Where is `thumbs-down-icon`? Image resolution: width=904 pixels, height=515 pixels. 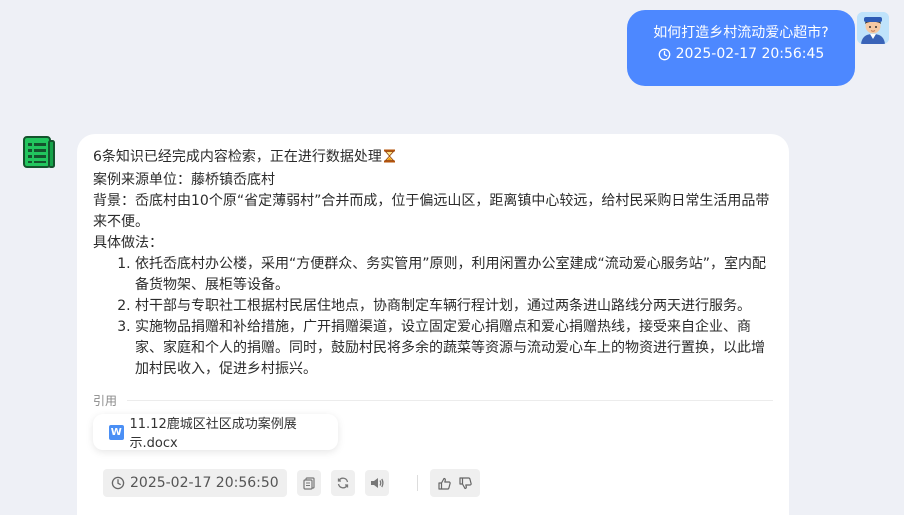 thumbs-down-icon is located at coordinates (465, 483).